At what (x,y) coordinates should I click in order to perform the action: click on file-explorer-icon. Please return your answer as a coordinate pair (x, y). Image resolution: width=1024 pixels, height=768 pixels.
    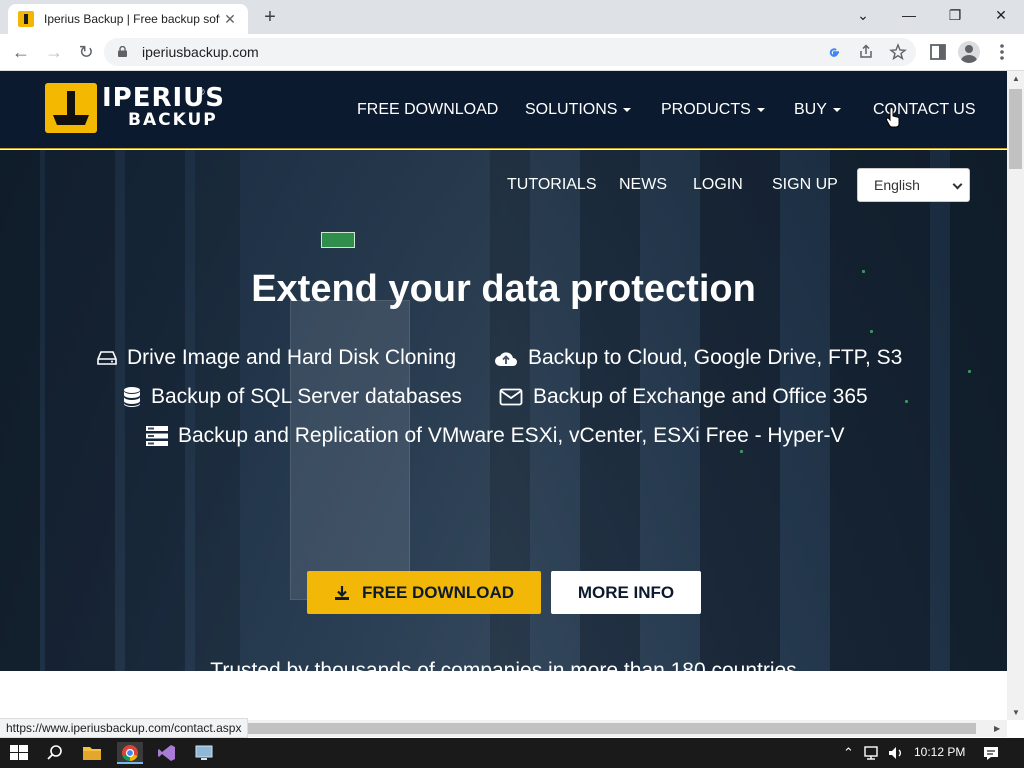
    Looking at the image, I should click on (92, 753).